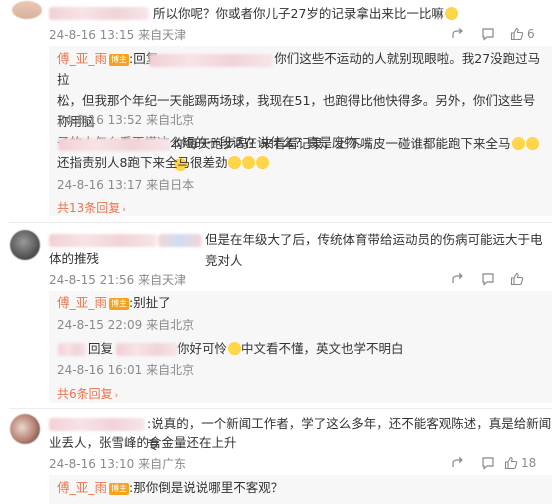 This screenshot has width=552, height=504. What do you see at coordinates (170, 487) in the screenshot?
I see `reply: 傅_亚_雨 博主:那你倒是说说哪里不客观？` at bounding box center [170, 487].